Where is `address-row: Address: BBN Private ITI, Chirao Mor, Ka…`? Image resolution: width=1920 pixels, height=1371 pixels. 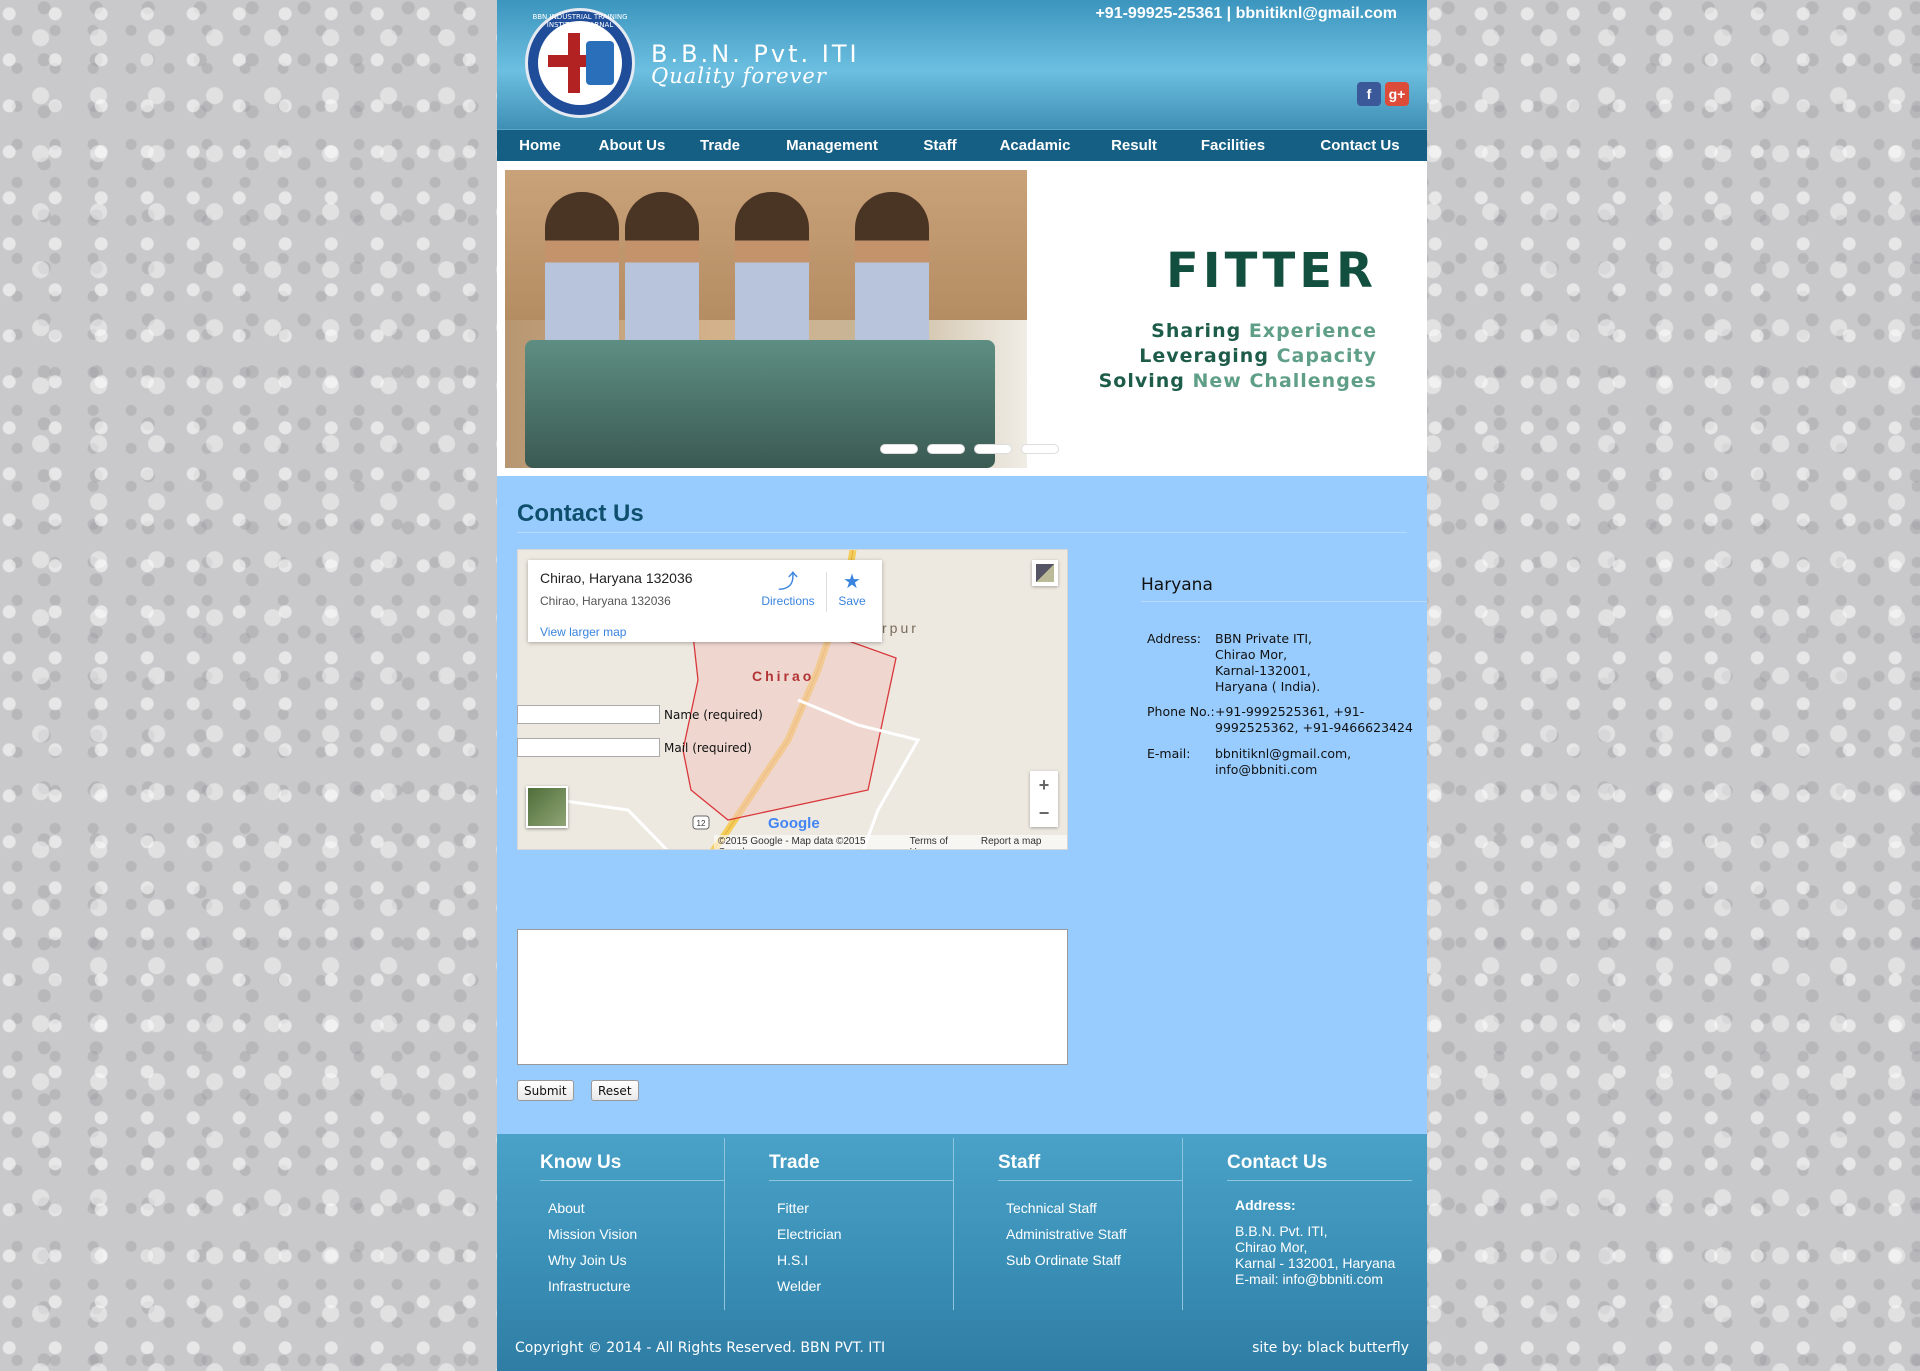
address-row: Address: BBN Private ITI, Chirao Mor, Ka… is located at coordinates (1287, 663).